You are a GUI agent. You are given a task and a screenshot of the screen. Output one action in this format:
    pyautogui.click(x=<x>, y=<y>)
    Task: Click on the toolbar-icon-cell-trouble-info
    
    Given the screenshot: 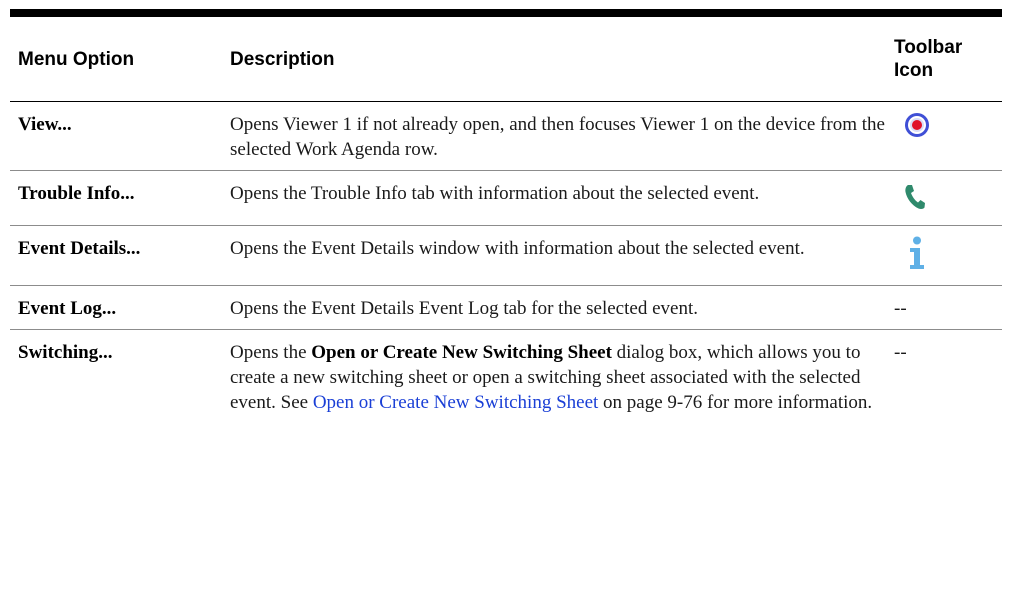 What is the action you would take?
    pyautogui.click(x=947, y=198)
    